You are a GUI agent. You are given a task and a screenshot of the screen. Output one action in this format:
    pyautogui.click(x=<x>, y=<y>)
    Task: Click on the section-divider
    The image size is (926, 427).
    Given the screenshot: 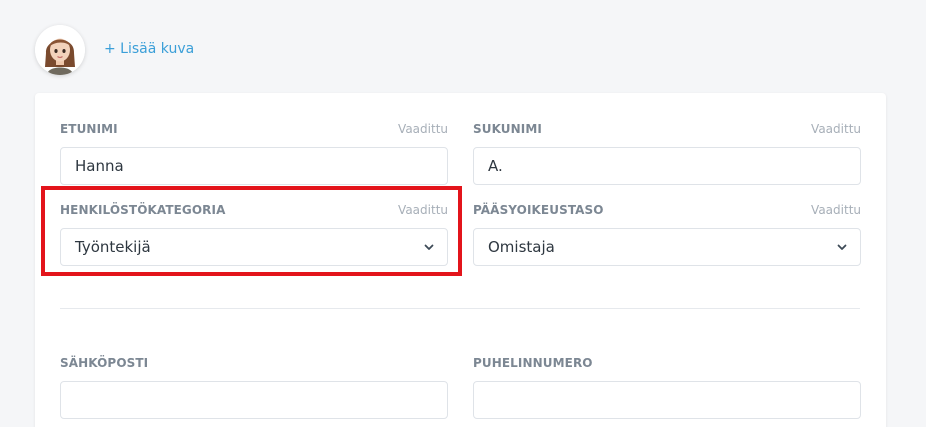 What is the action you would take?
    pyautogui.click(x=460, y=308)
    